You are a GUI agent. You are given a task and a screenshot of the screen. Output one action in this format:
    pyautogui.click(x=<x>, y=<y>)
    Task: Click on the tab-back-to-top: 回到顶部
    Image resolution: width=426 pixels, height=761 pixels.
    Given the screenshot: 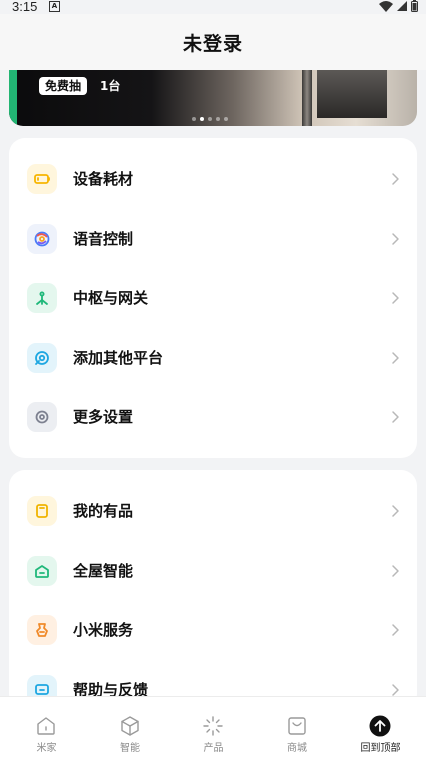 What is the action you would take?
    pyautogui.click(x=380, y=729)
    